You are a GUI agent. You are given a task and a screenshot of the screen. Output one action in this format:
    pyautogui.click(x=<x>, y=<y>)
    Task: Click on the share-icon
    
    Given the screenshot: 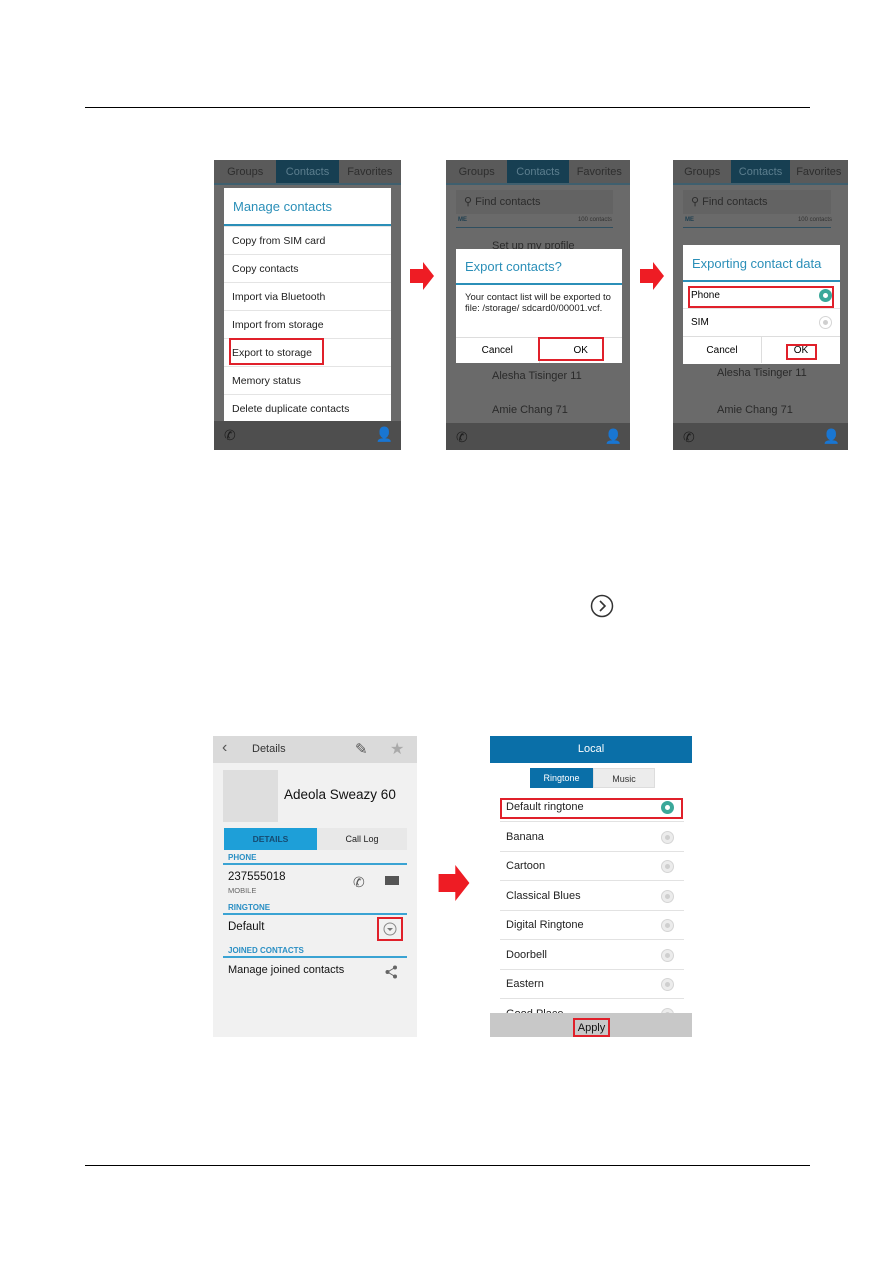 What is the action you would take?
    pyautogui.click(x=391, y=972)
    